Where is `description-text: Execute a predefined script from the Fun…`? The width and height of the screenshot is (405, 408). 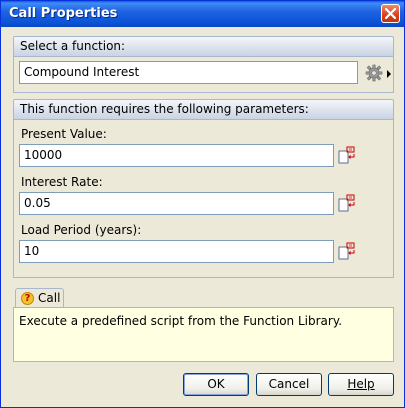 description-text: Execute a predefined script from the Fun… is located at coordinates (181, 321).